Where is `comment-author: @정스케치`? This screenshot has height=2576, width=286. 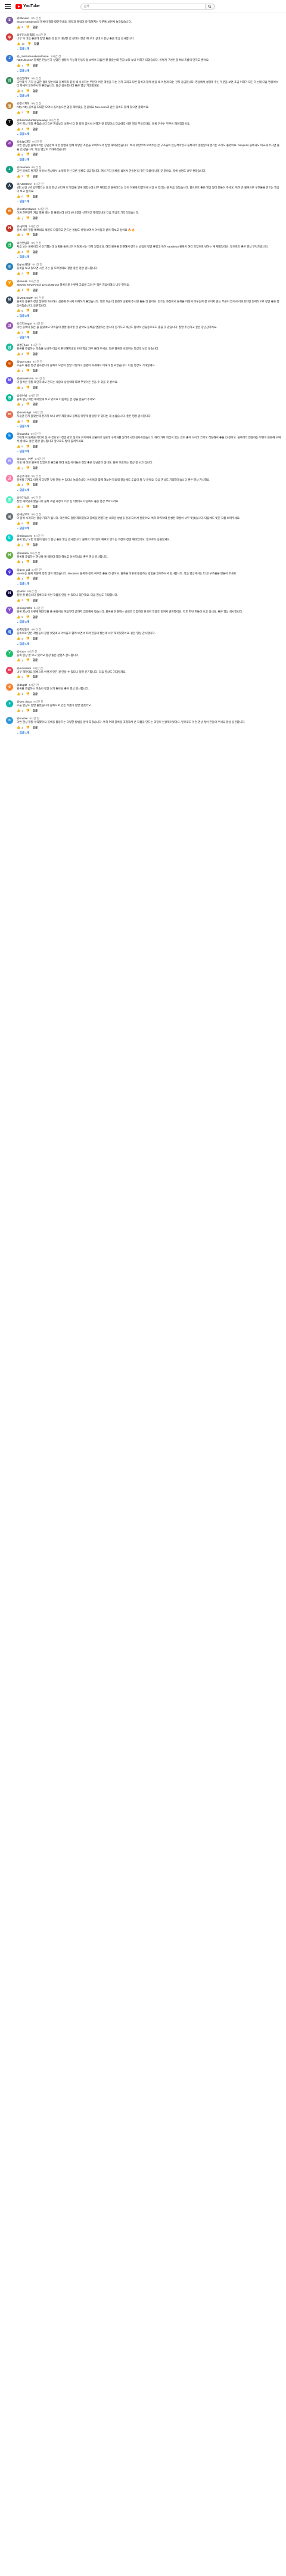 comment-author: @정스케치 is located at coordinates (23, 103).